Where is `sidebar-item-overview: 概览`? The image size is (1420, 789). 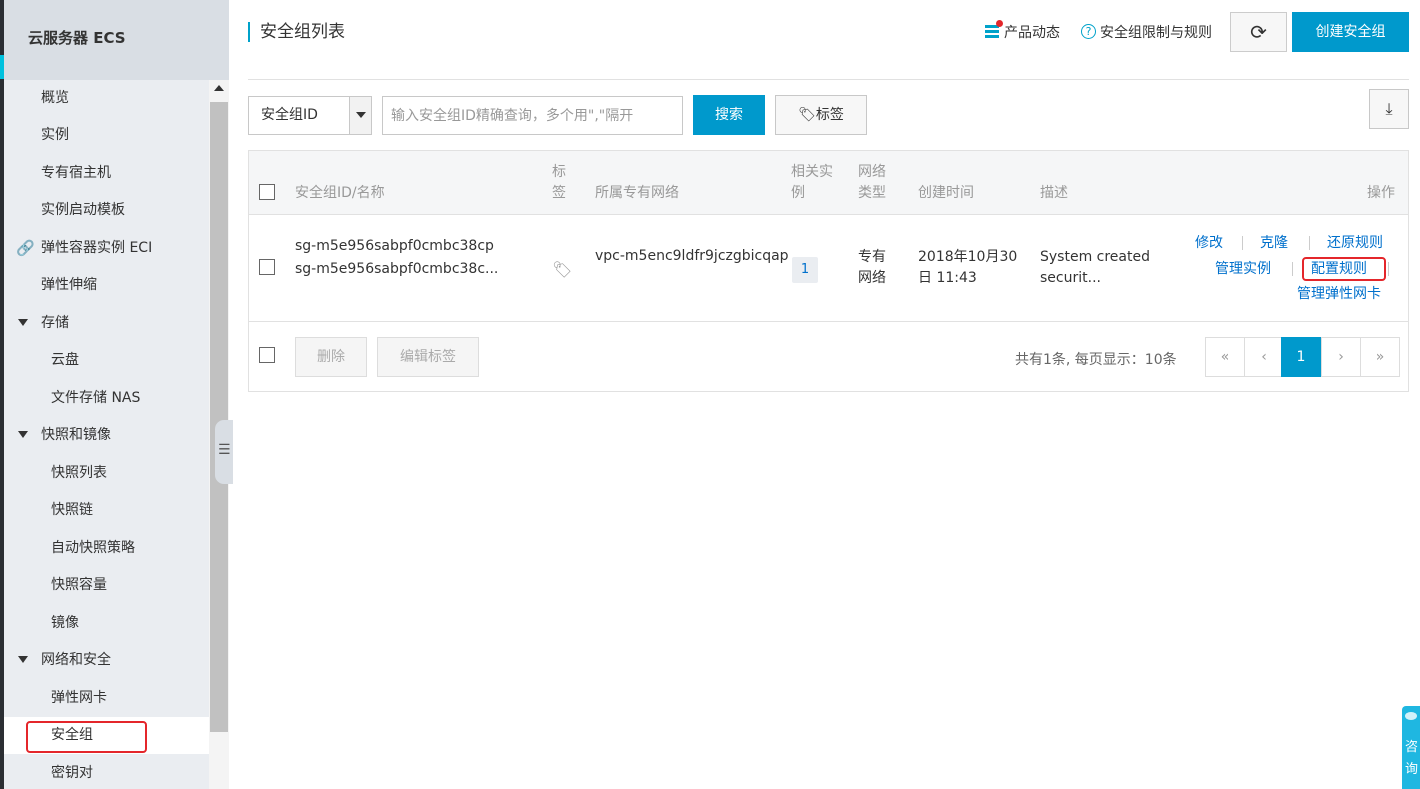
sidebar-item-overview: 概览 is located at coordinates (106, 98).